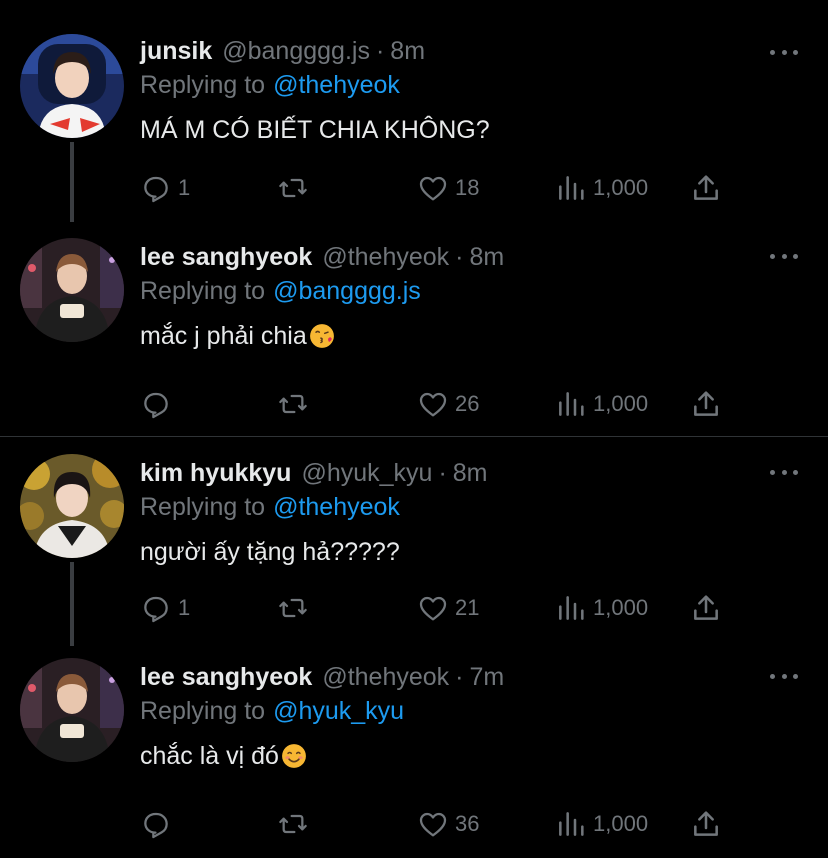 This screenshot has height=858, width=828. What do you see at coordinates (474, 336) in the screenshot?
I see `tweet-text: mắc j phải chia` at bounding box center [474, 336].